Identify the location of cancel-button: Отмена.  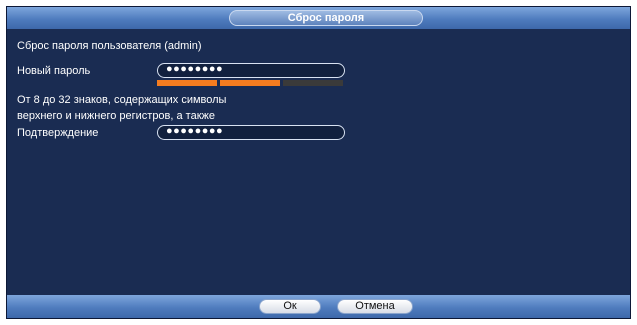
(375, 306).